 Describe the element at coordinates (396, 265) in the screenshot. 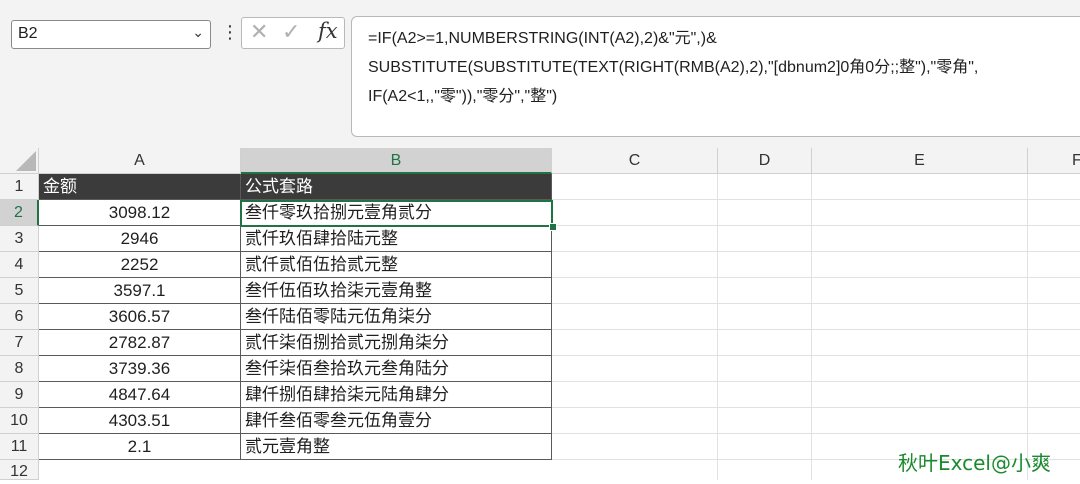

I see `cell-b4: 贰仟贰佰伍拾贰元整` at that location.